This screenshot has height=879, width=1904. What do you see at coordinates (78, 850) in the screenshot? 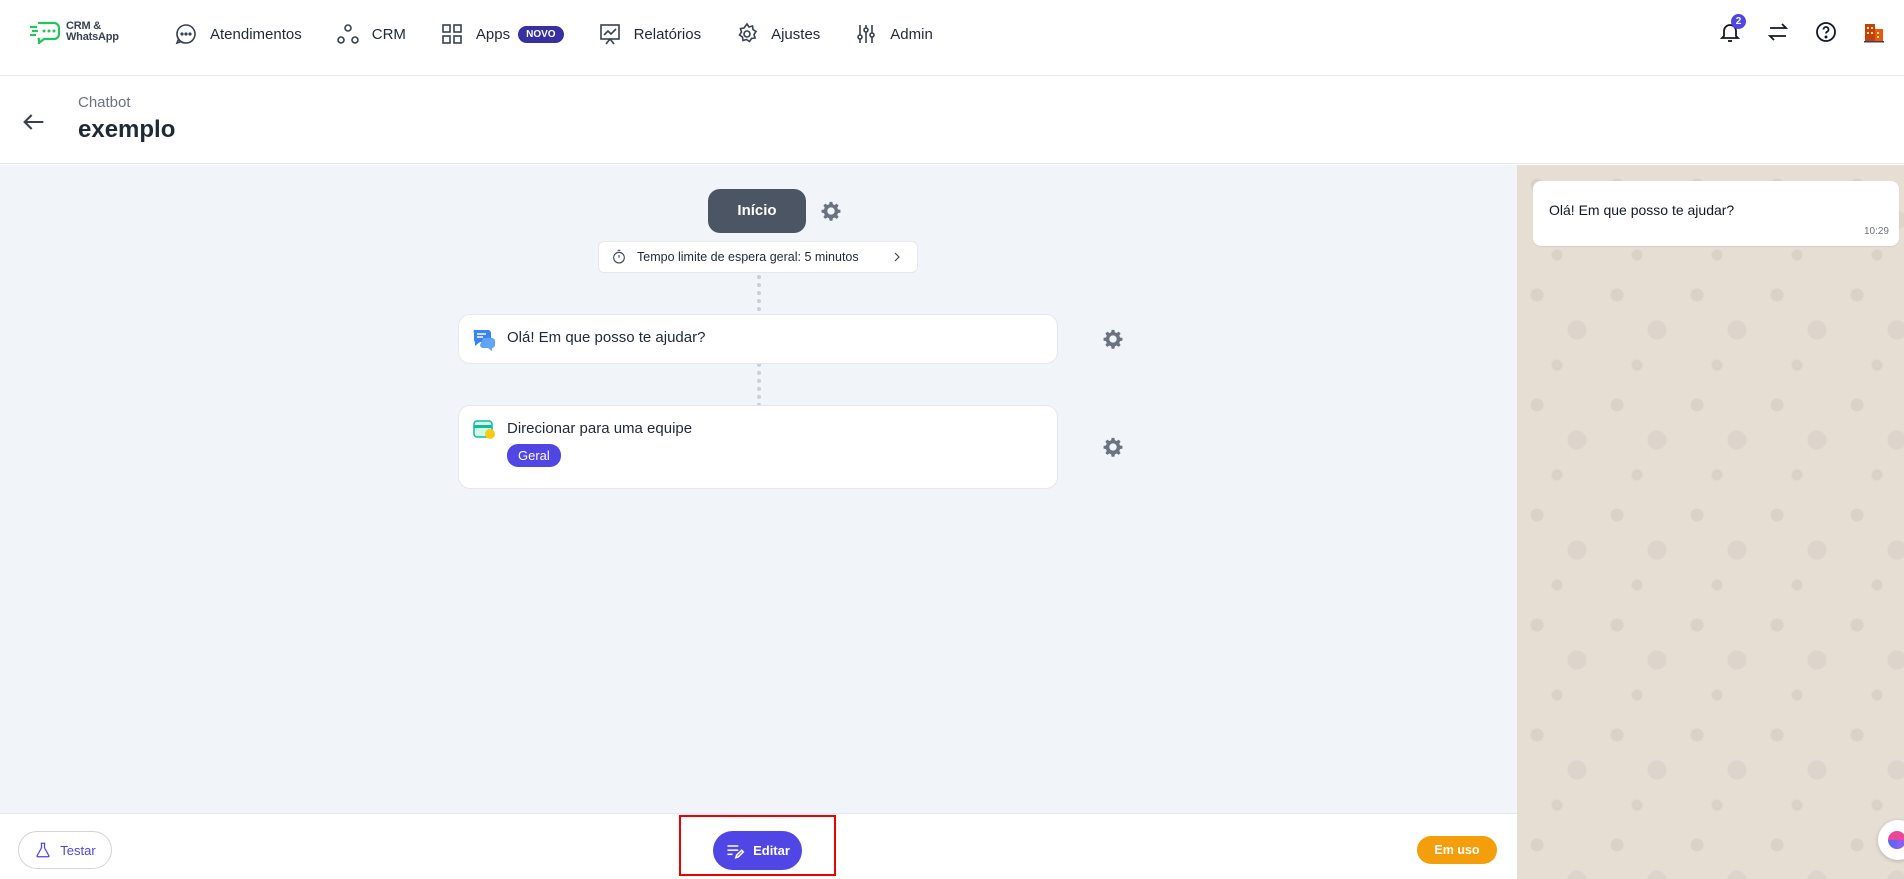
I see `test-button-label: Testar` at bounding box center [78, 850].